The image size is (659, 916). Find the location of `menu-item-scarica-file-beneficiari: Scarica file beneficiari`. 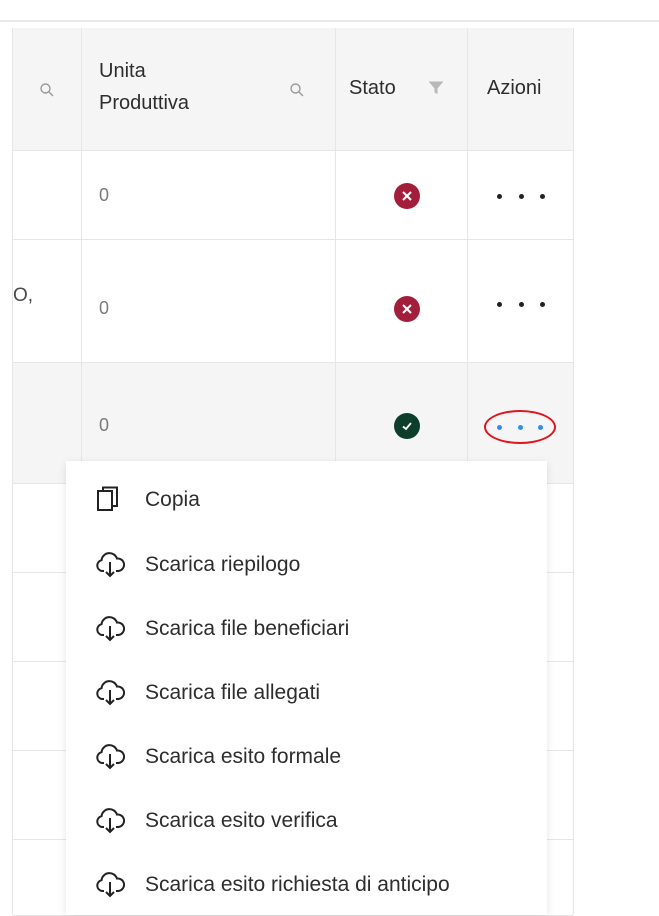

menu-item-scarica-file-beneficiari: Scarica file beneficiari is located at coordinates (306, 629).